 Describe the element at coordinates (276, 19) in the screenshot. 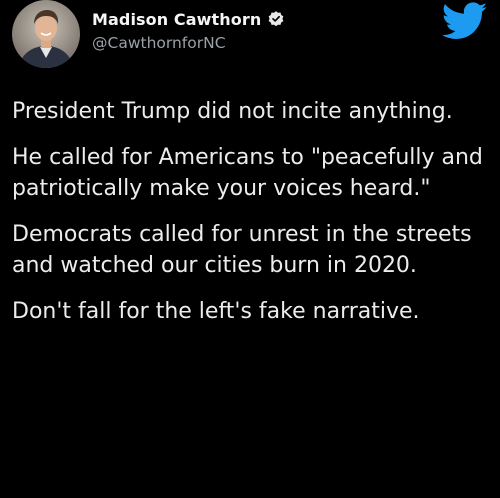

I see `verified-badge-icon` at that location.